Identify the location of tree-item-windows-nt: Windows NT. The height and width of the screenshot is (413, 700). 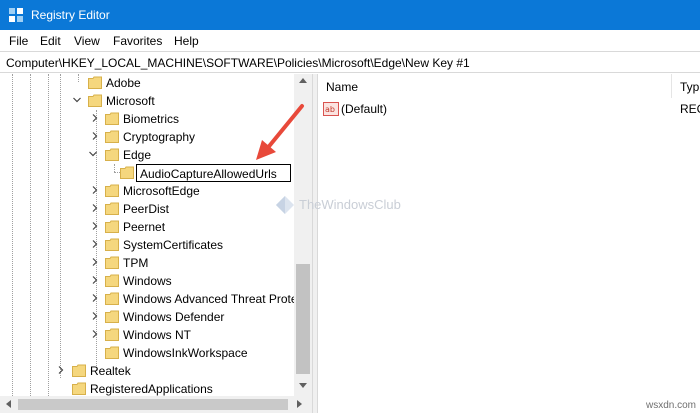
(147, 335).